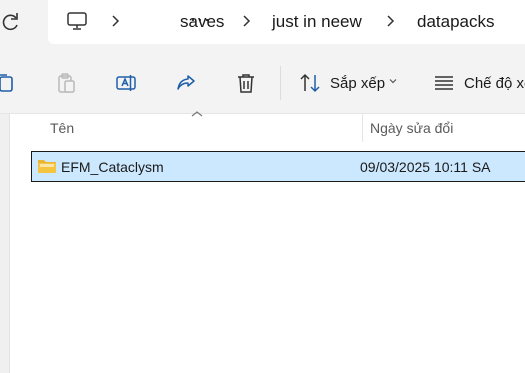  I want to click on delete-icon, so click(246, 83).